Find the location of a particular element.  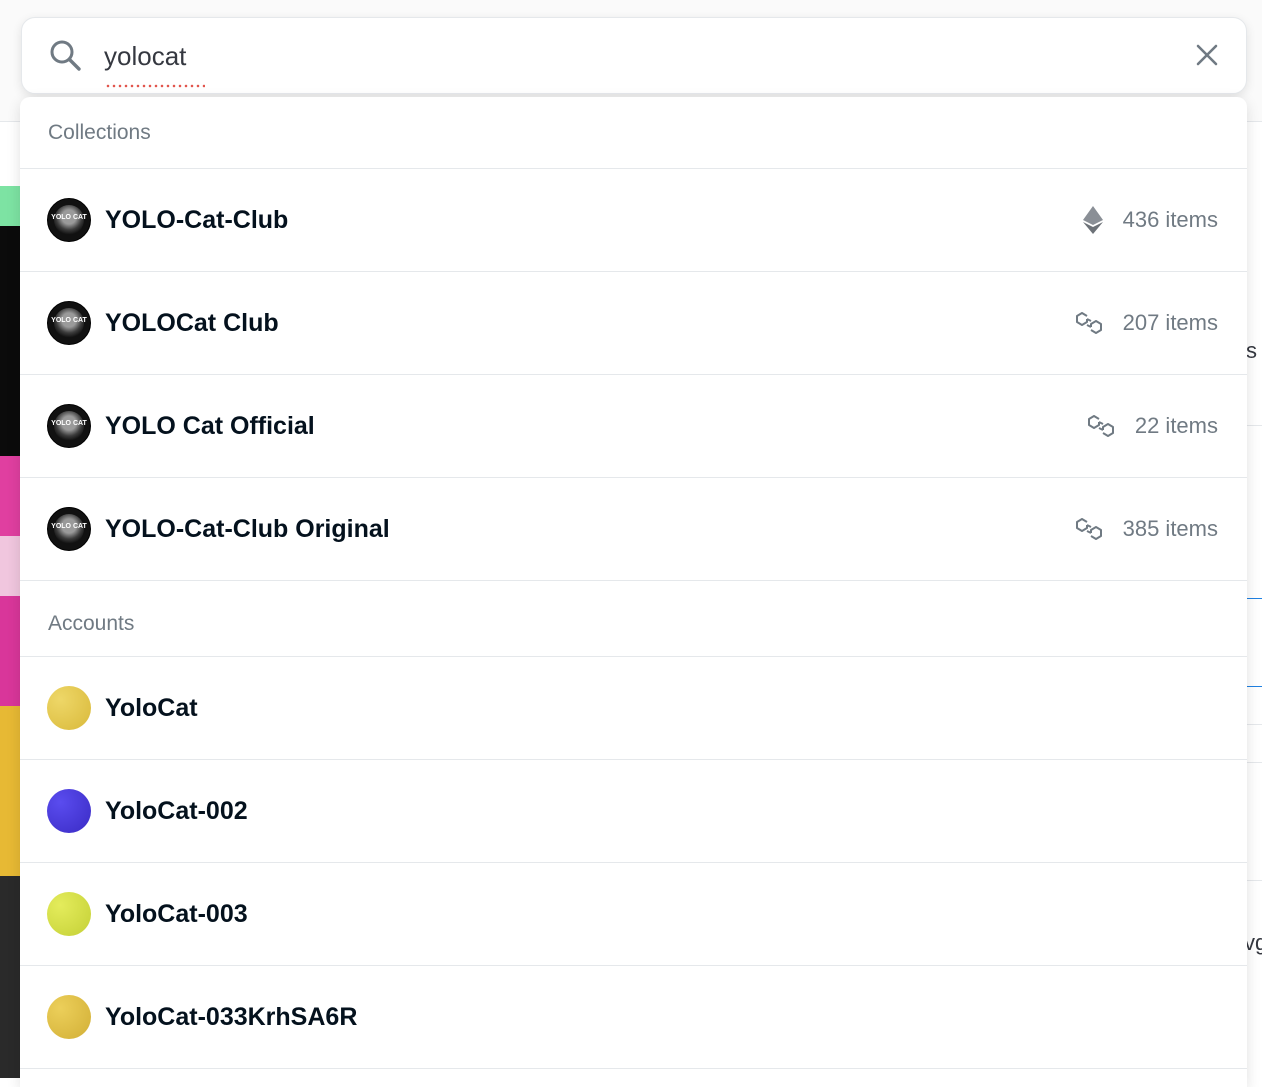

search-input is located at coordinates (604, 56).